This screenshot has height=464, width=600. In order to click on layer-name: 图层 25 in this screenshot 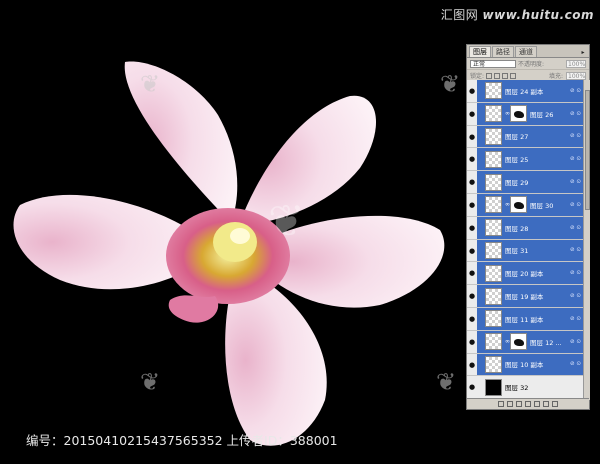, I will do `click(537, 159)`.